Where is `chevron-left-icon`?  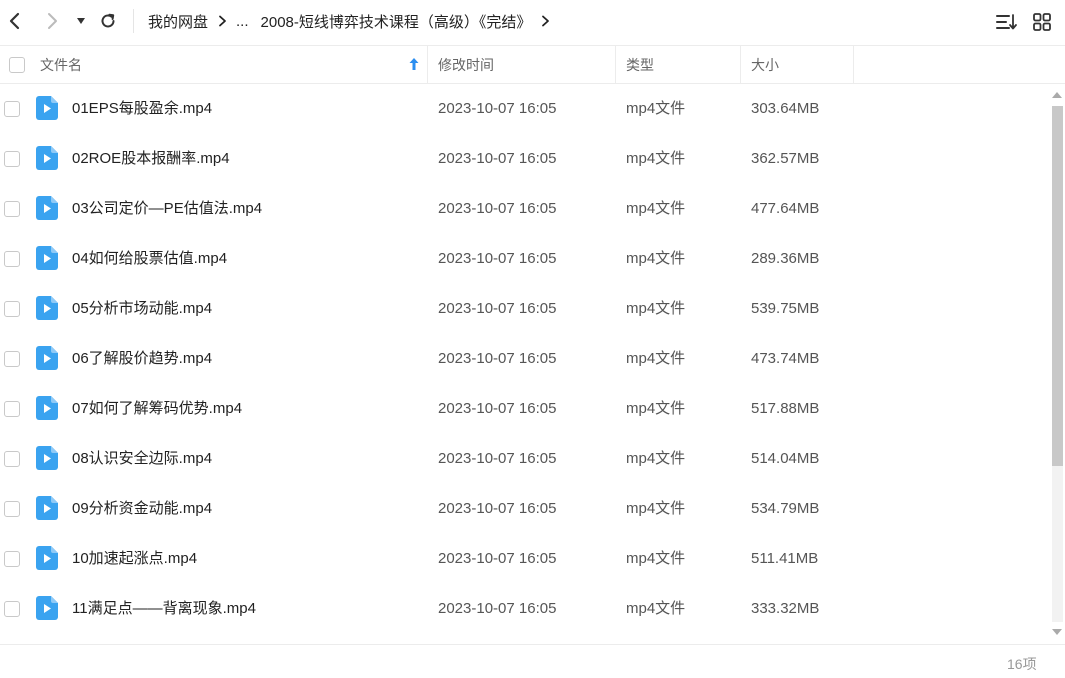 chevron-left-icon is located at coordinates (14, 21).